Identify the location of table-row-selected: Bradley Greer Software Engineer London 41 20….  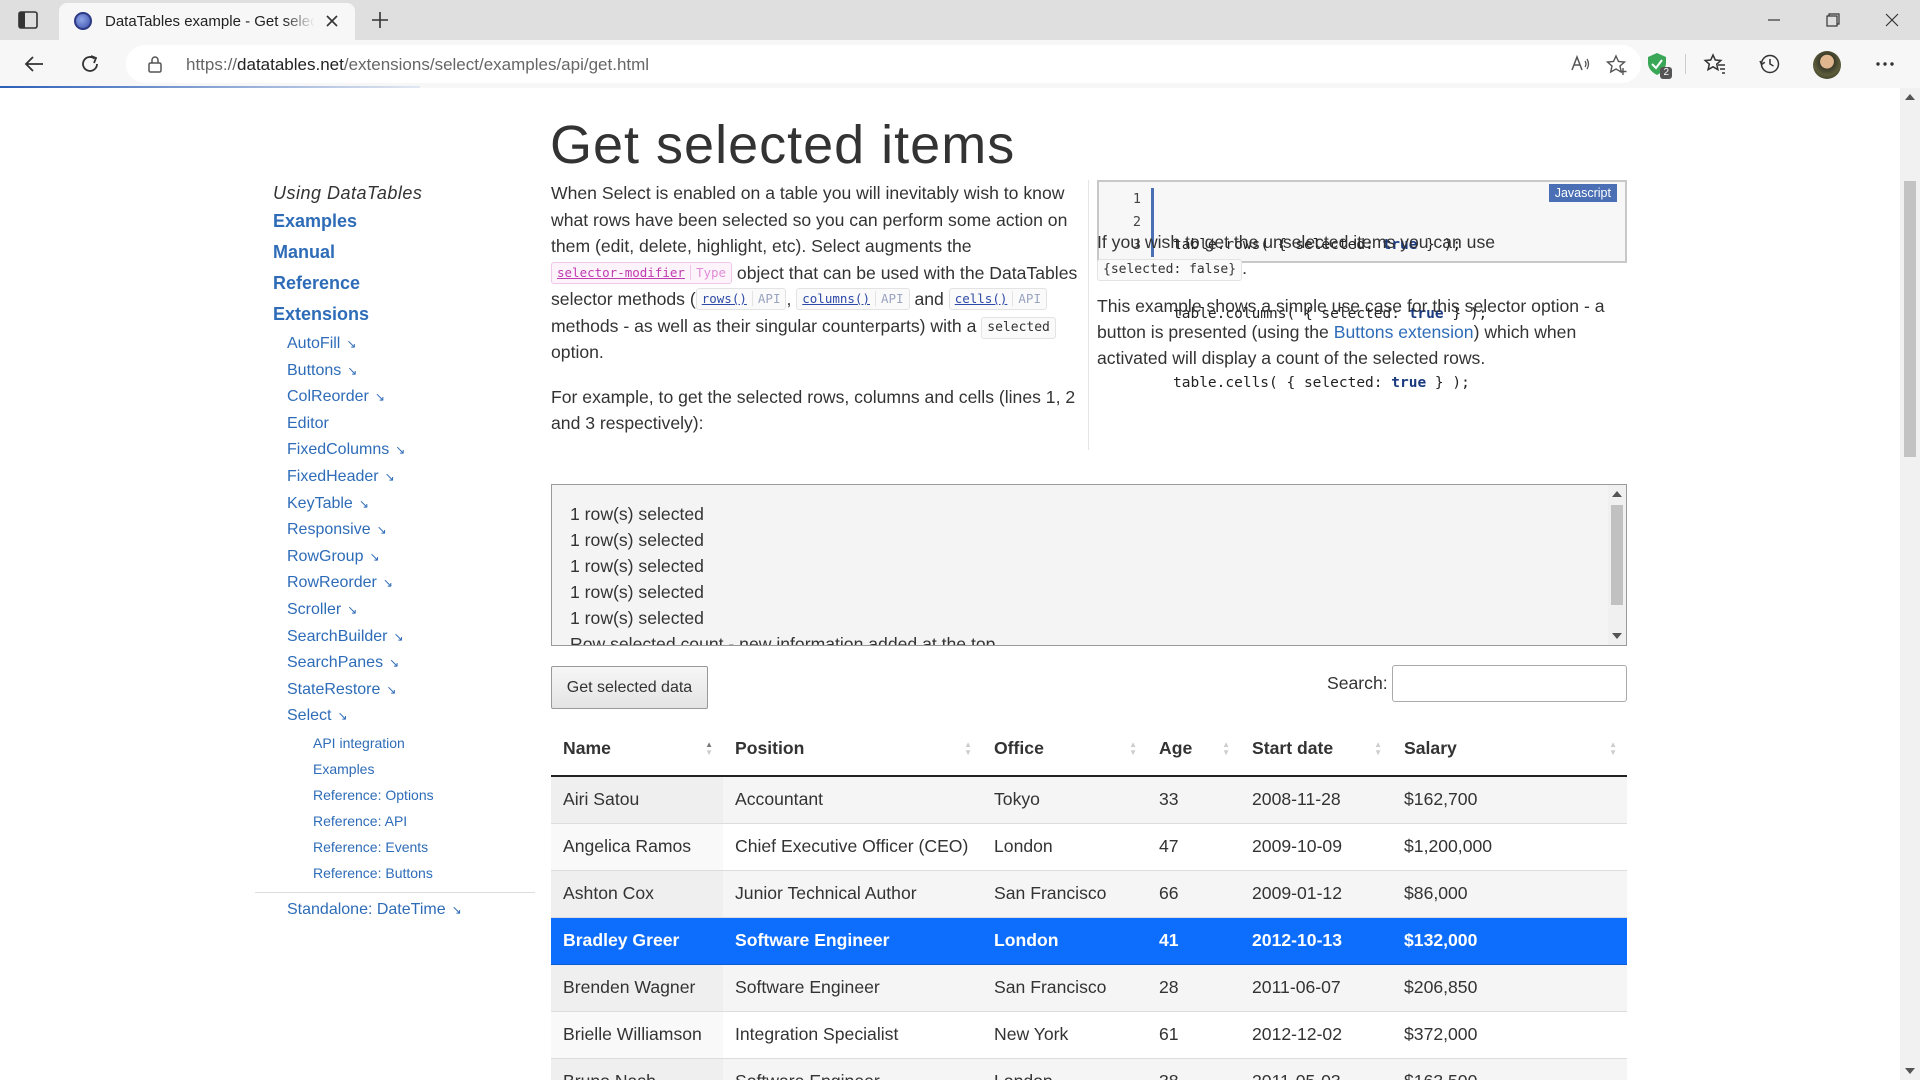
(1089, 941).